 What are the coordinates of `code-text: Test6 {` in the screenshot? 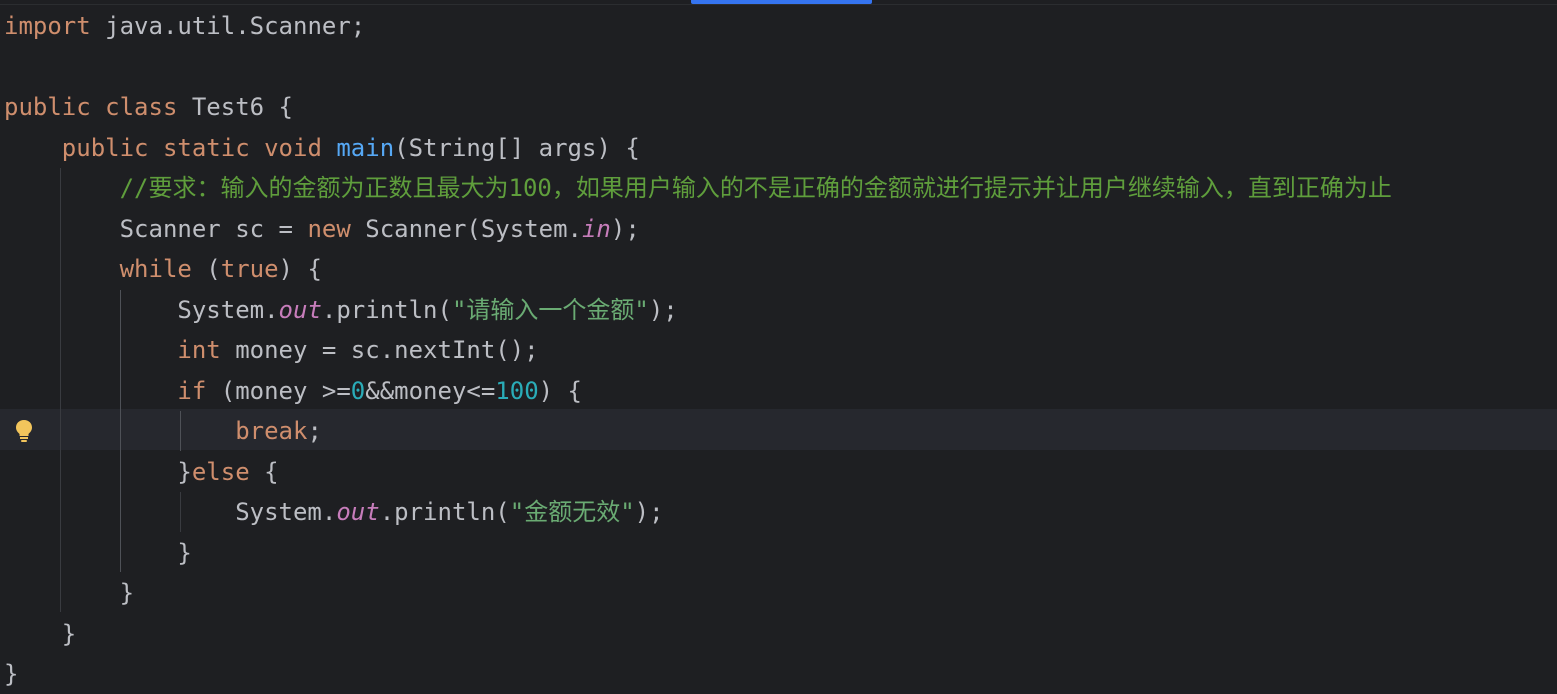 It's located at (235, 107).